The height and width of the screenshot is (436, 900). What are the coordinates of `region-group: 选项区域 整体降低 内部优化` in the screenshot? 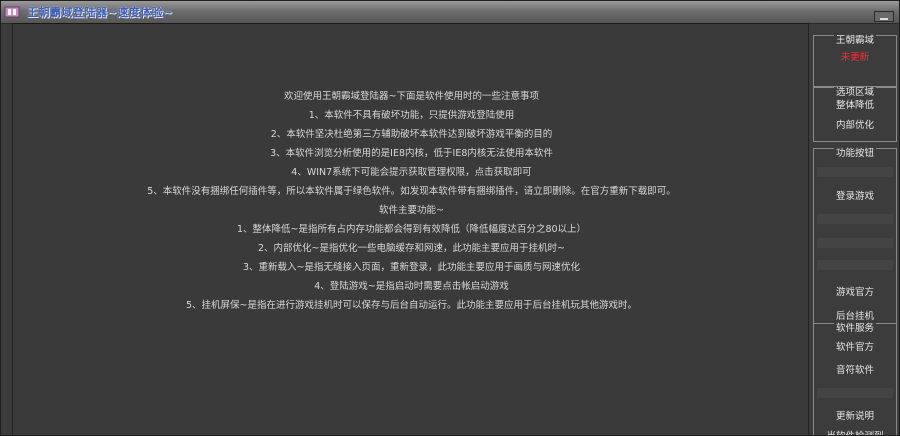 It's located at (855, 114).